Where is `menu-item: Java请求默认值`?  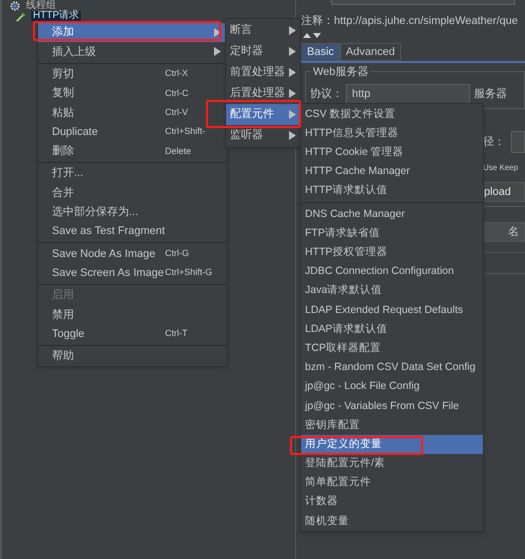
menu-item: Java请求默认值 is located at coordinates (392, 291).